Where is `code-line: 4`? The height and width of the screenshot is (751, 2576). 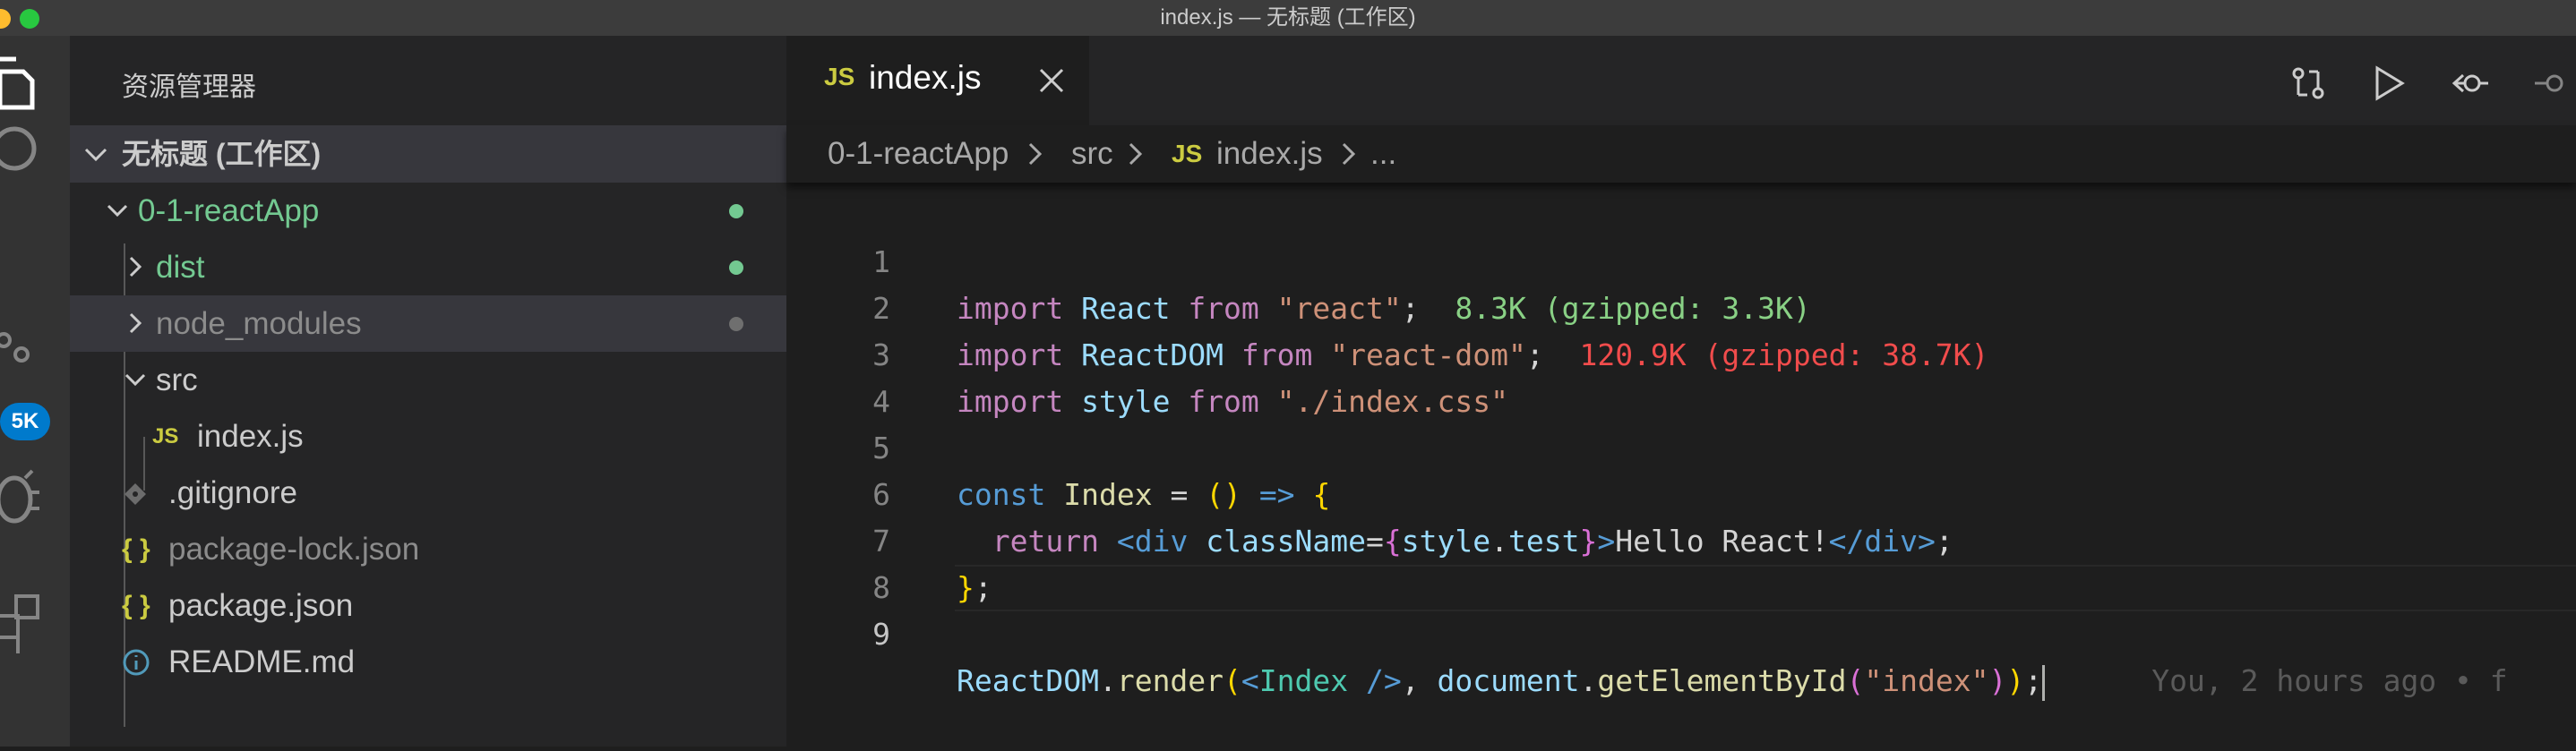
code-line: 4 is located at coordinates (838, 375).